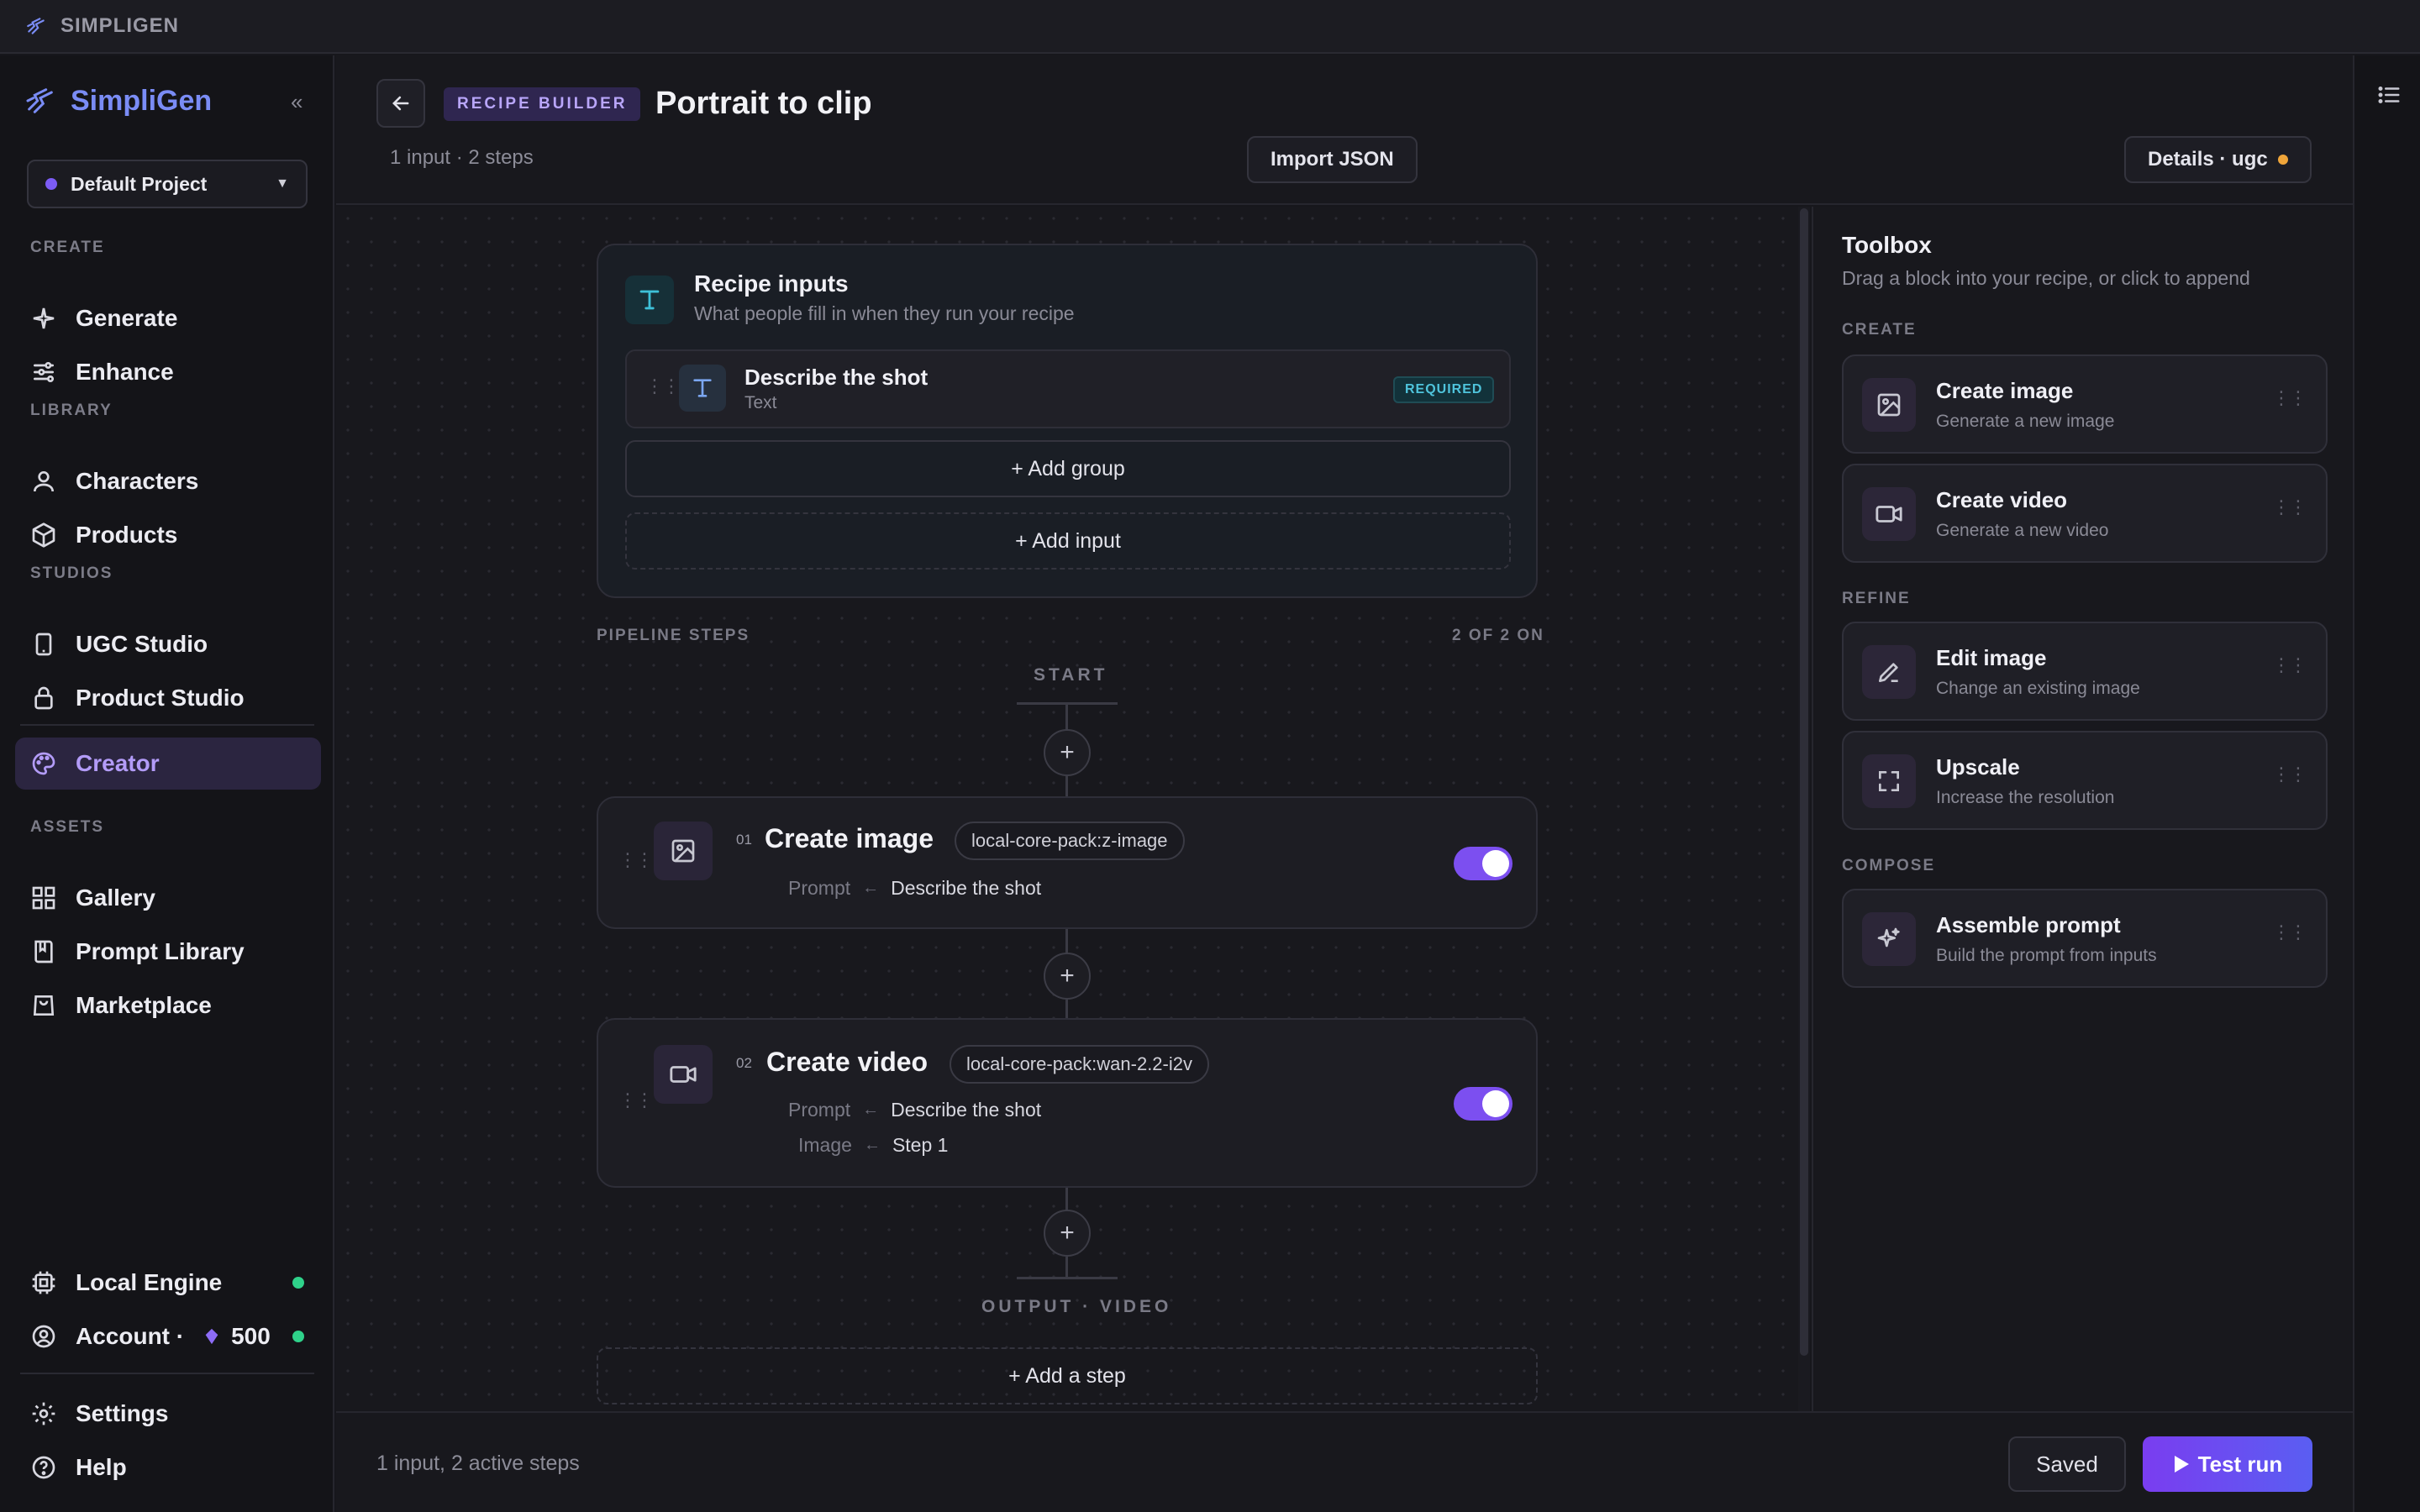 The width and height of the screenshot is (2420, 1512). Describe the element at coordinates (43, 644) in the screenshot. I see `phone-icon` at that location.